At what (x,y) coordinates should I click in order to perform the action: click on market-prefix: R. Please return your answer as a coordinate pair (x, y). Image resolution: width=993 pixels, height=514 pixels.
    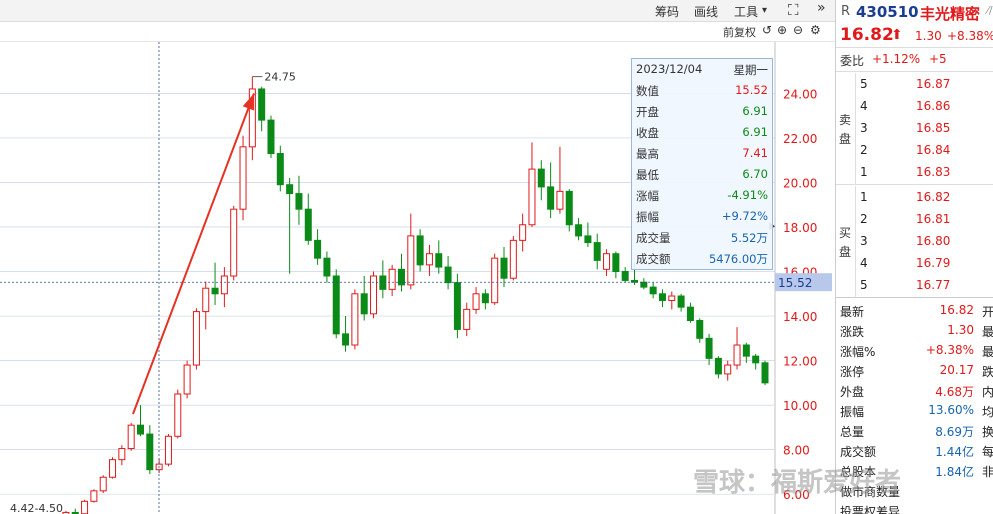
    Looking at the image, I should click on (846, 11).